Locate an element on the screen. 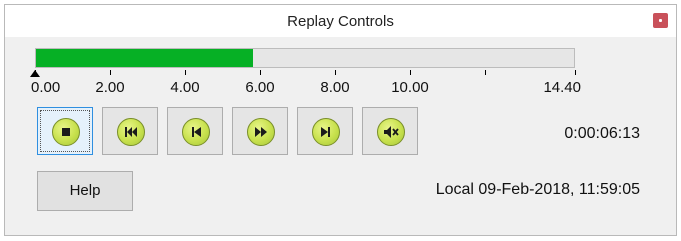 The image size is (681, 241). mute-button is located at coordinates (390, 131).